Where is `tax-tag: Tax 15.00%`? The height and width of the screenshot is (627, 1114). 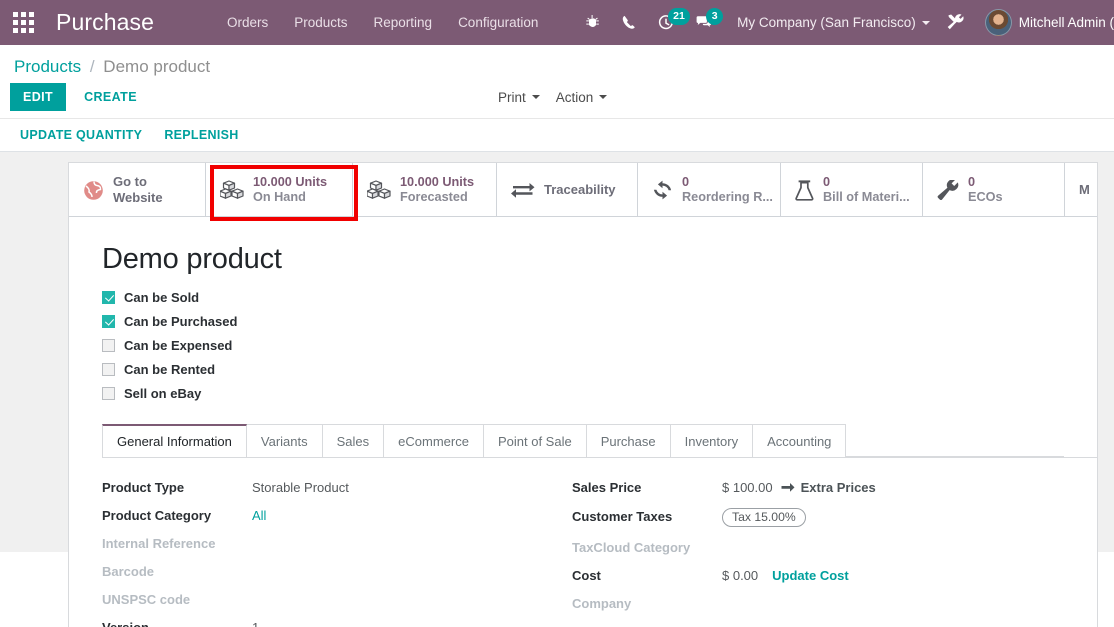 tax-tag: Tax 15.00% is located at coordinates (764, 517).